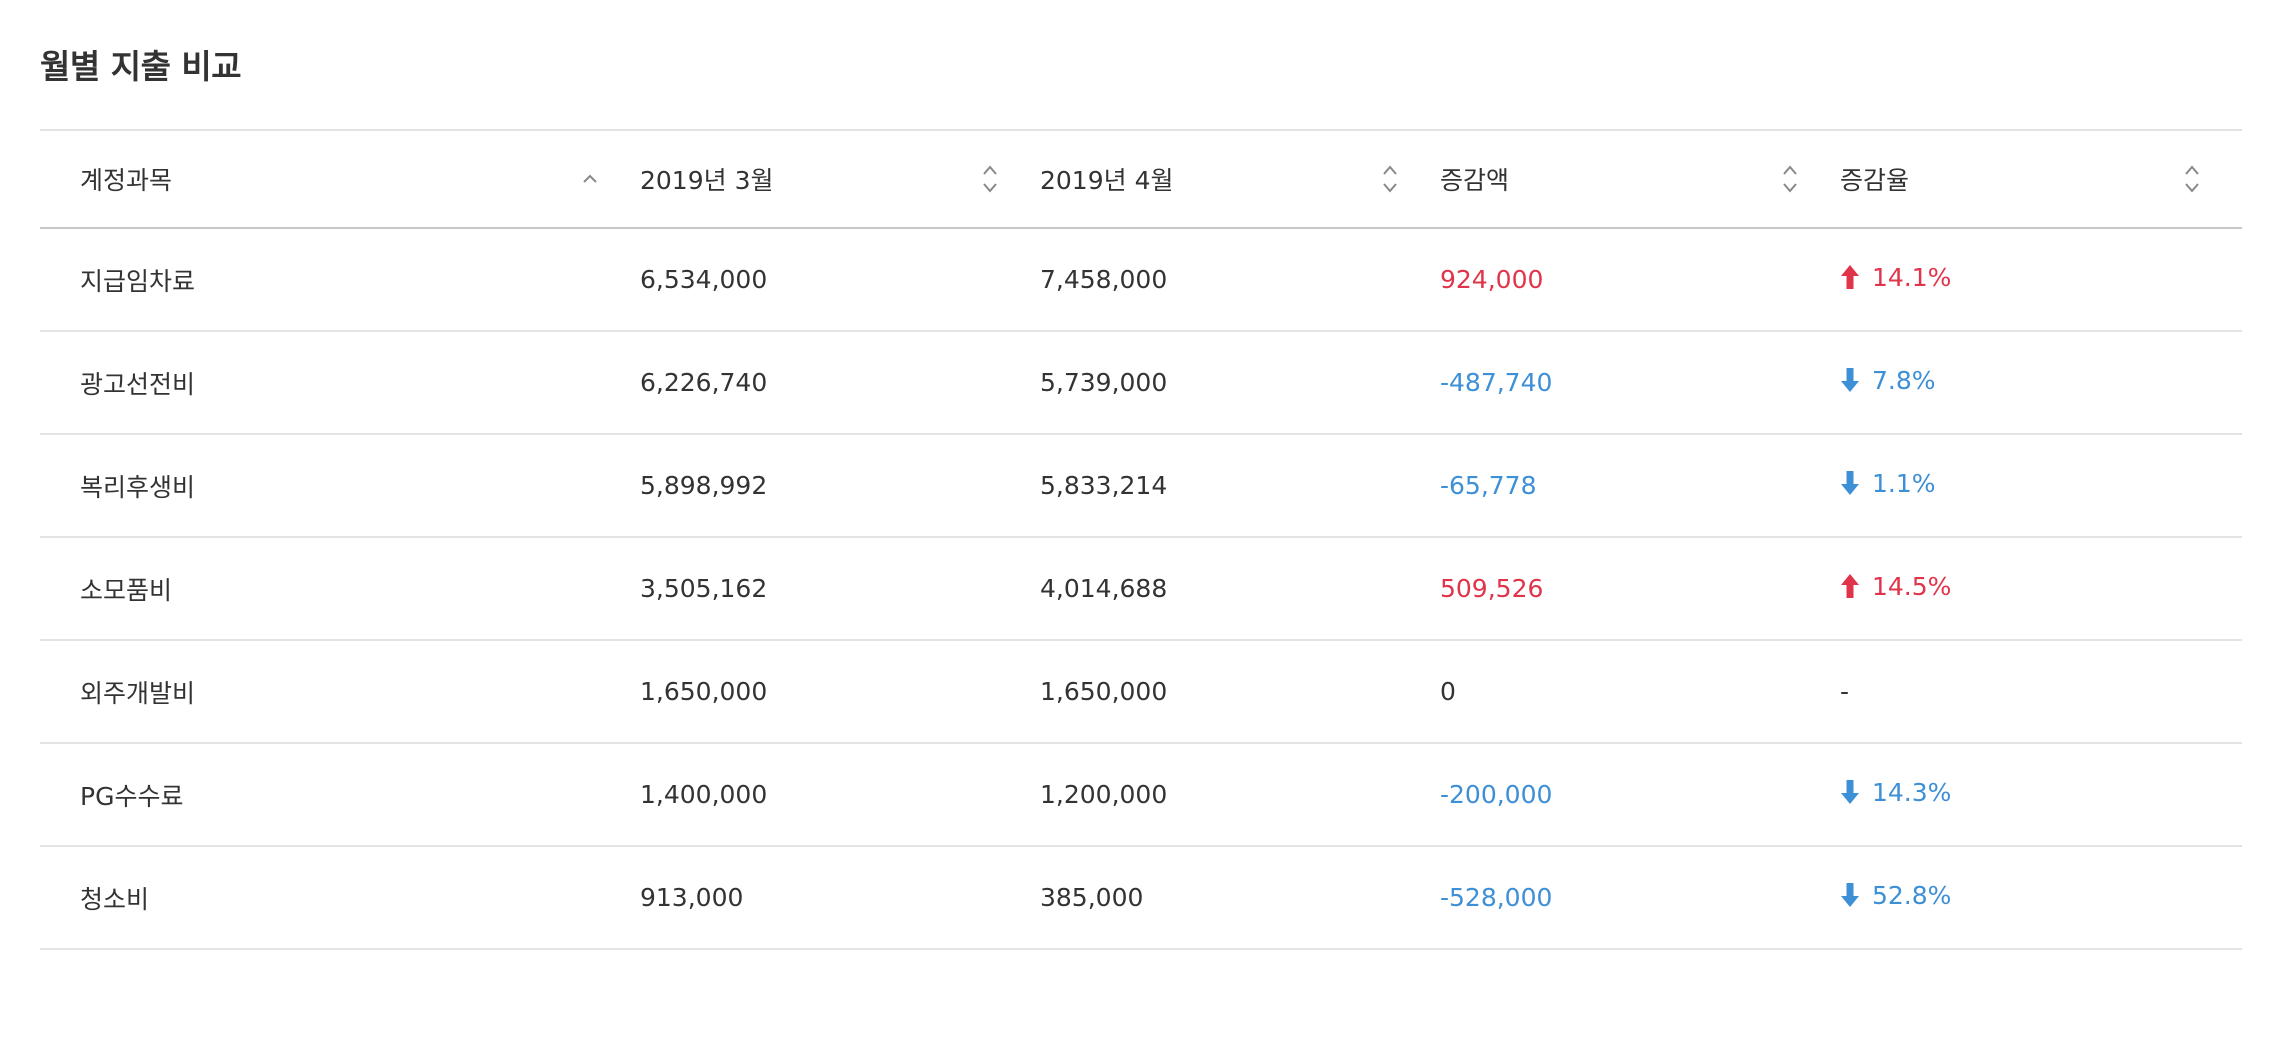  I want to click on table-row: 소모품비 3,505,162 4,014,688 509,526 14.5%, so click(1141, 589).